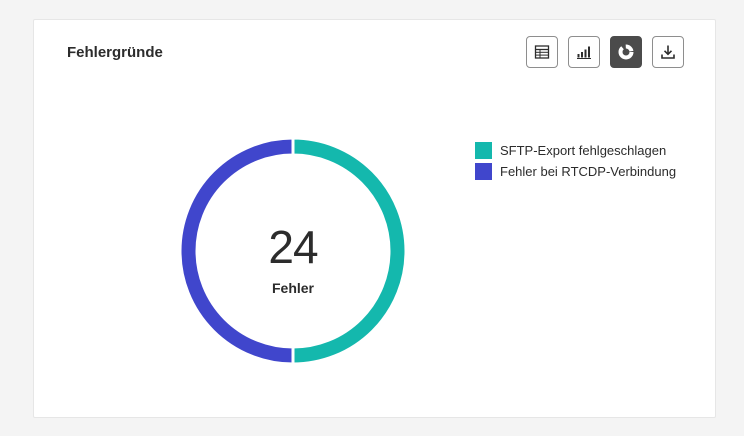  Describe the element at coordinates (605, 52) in the screenshot. I see `view-toolbar` at that location.